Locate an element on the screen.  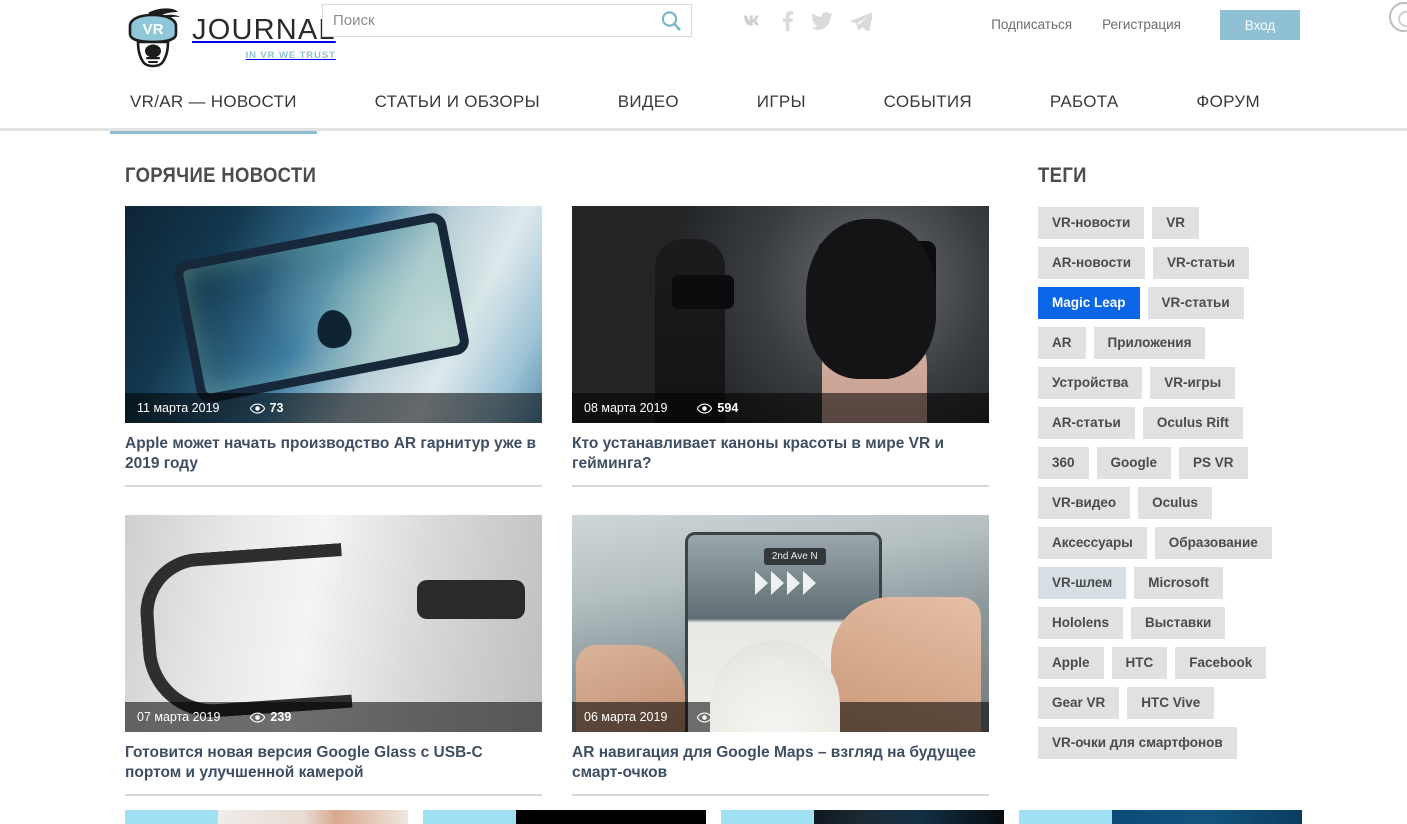
google-maps-ar-image: 2nd Ave N is located at coordinates (780, 623).